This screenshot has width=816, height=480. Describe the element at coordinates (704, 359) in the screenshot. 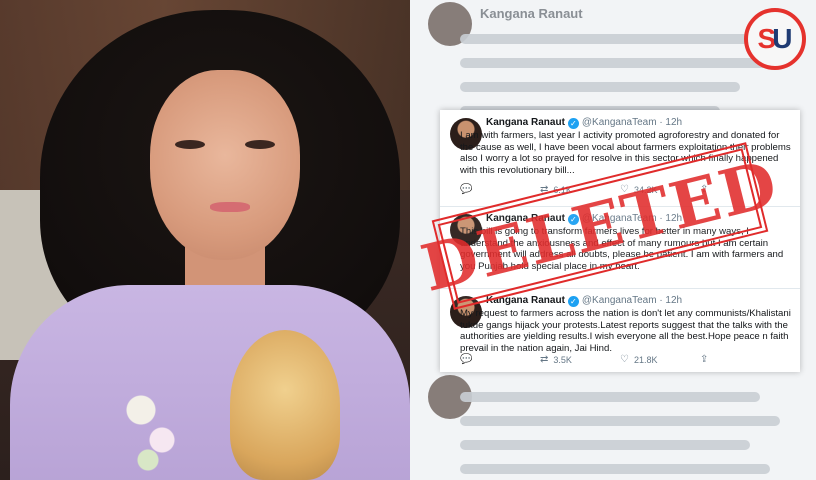

I see `share-icon: ⇪` at that location.